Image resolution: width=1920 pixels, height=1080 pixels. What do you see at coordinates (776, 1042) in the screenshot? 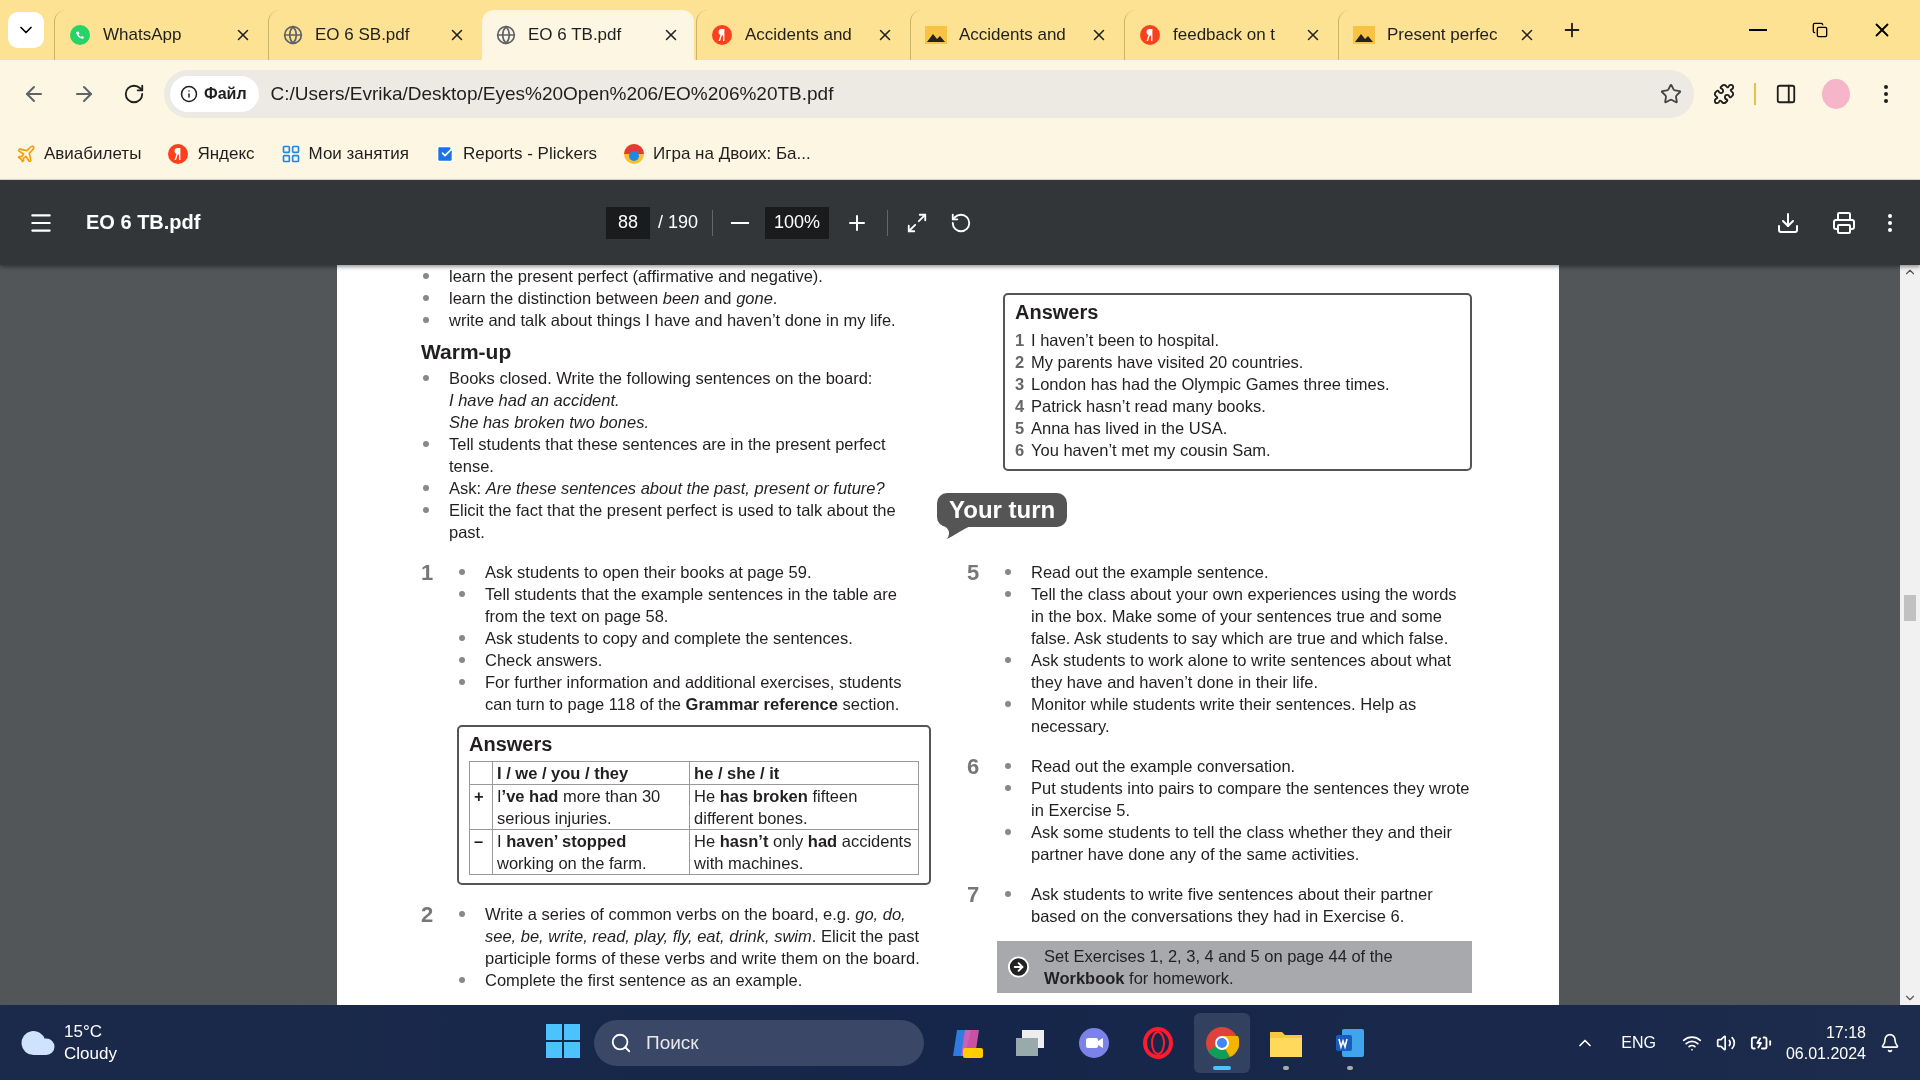
I see `search-field: Поиск` at bounding box center [776, 1042].